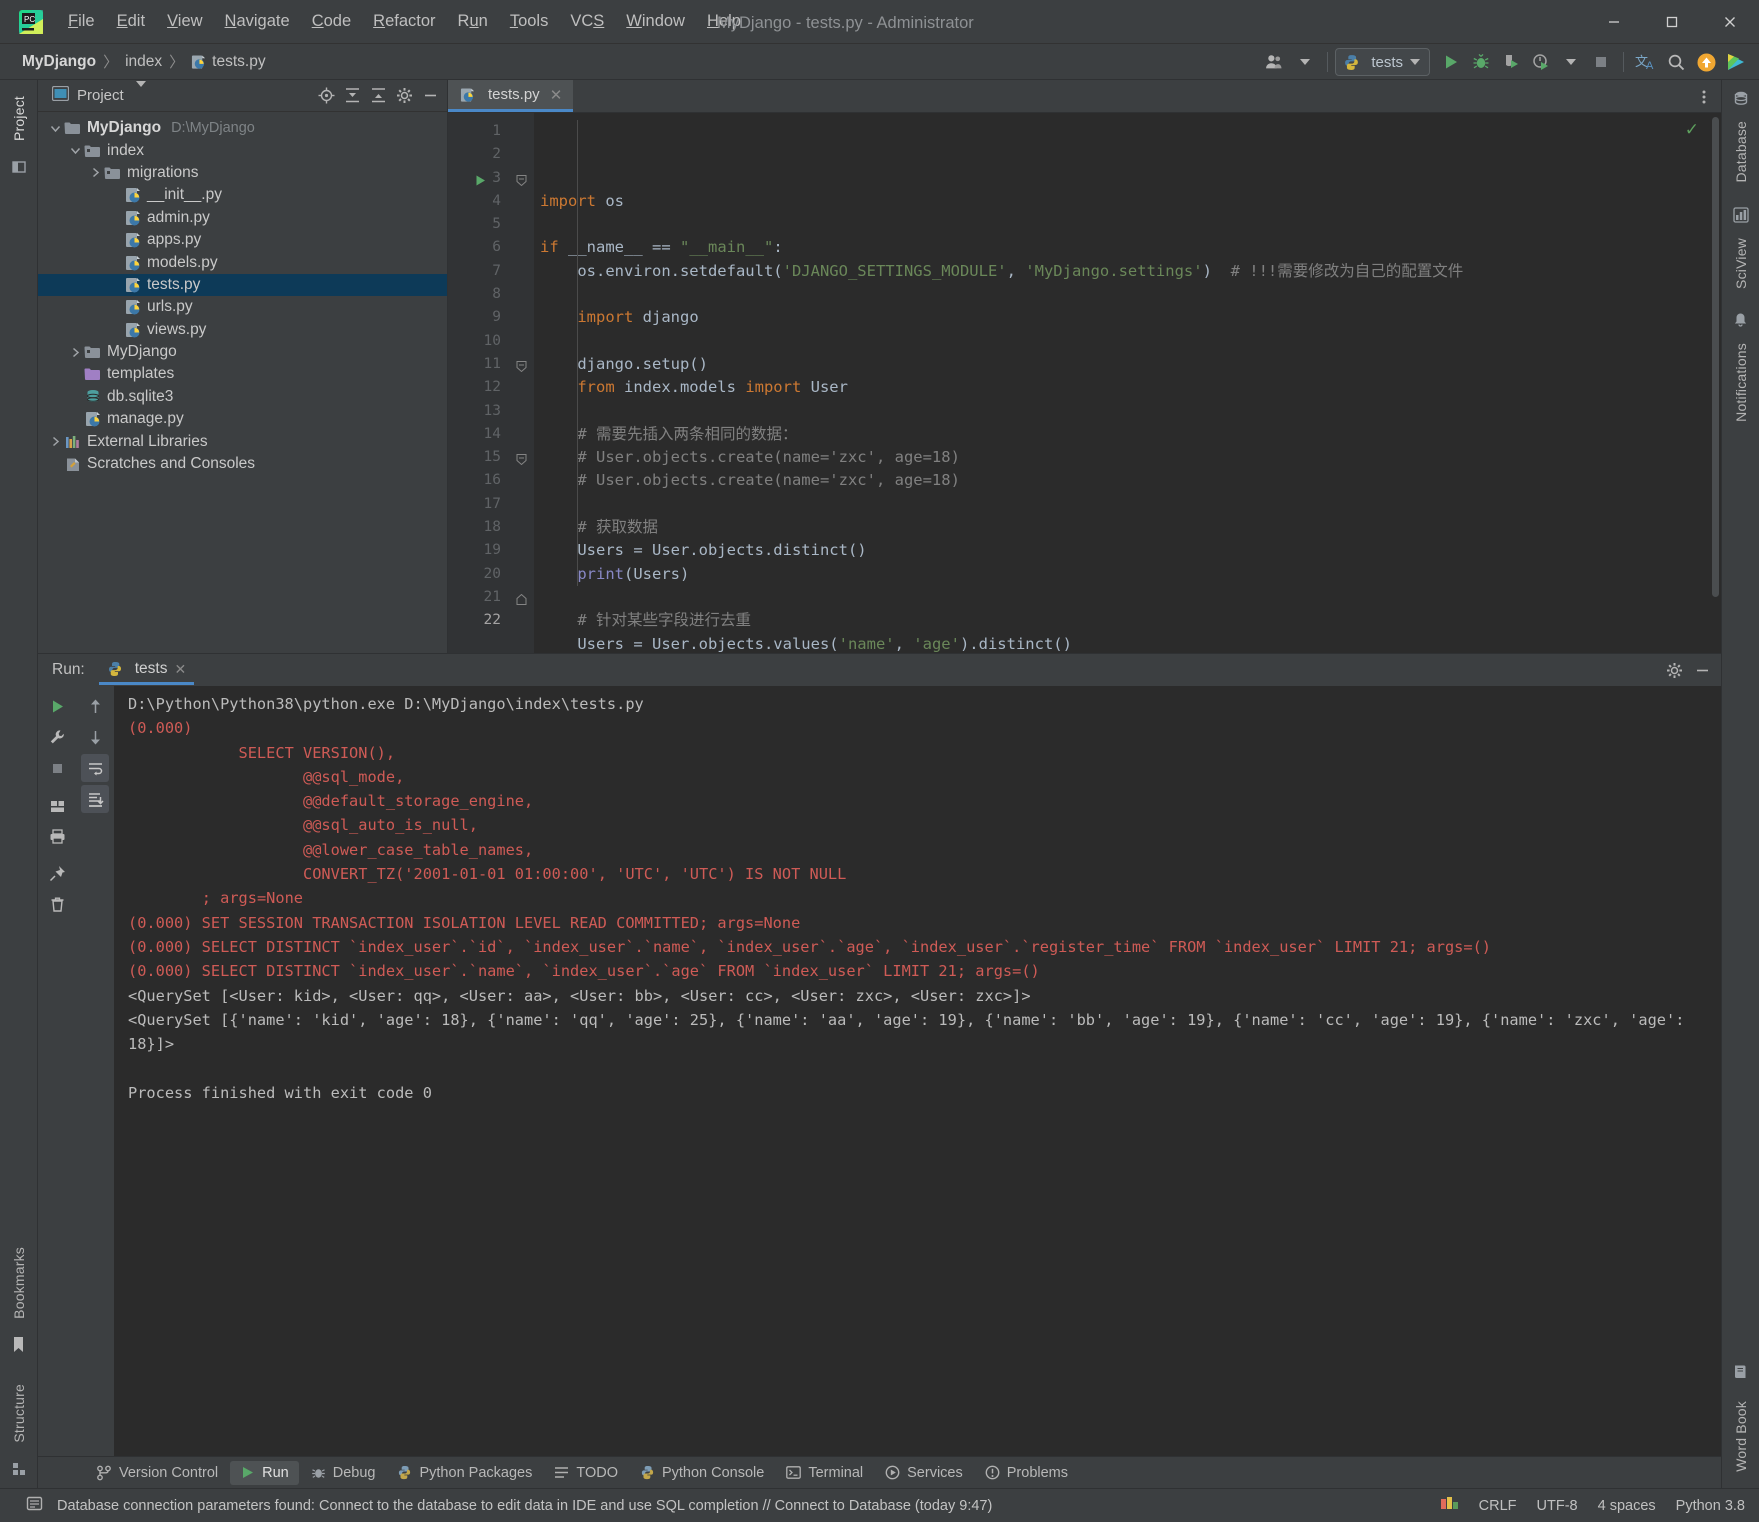 This screenshot has width=1759, height=1522. Describe the element at coordinates (1627, 1506) in the screenshot. I see `indent-widget: 4 spaces` at that location.